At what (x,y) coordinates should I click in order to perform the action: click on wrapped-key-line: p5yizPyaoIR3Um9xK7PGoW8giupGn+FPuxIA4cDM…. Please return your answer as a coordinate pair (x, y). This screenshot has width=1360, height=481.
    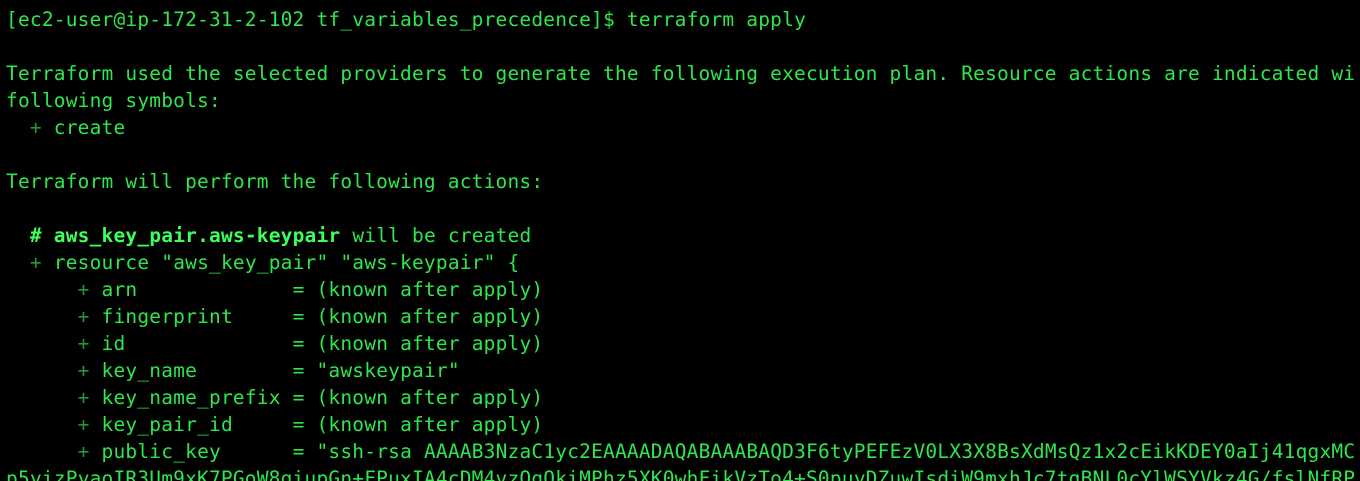
    Looking at the image, I should click on (681, 474).